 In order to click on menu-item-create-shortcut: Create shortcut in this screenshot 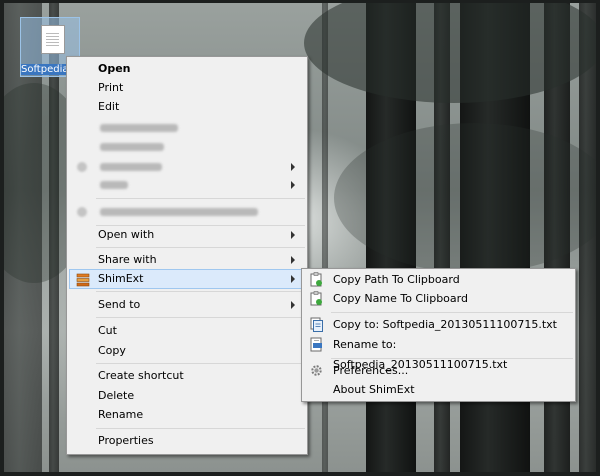, I will do `click(187, 376)`.